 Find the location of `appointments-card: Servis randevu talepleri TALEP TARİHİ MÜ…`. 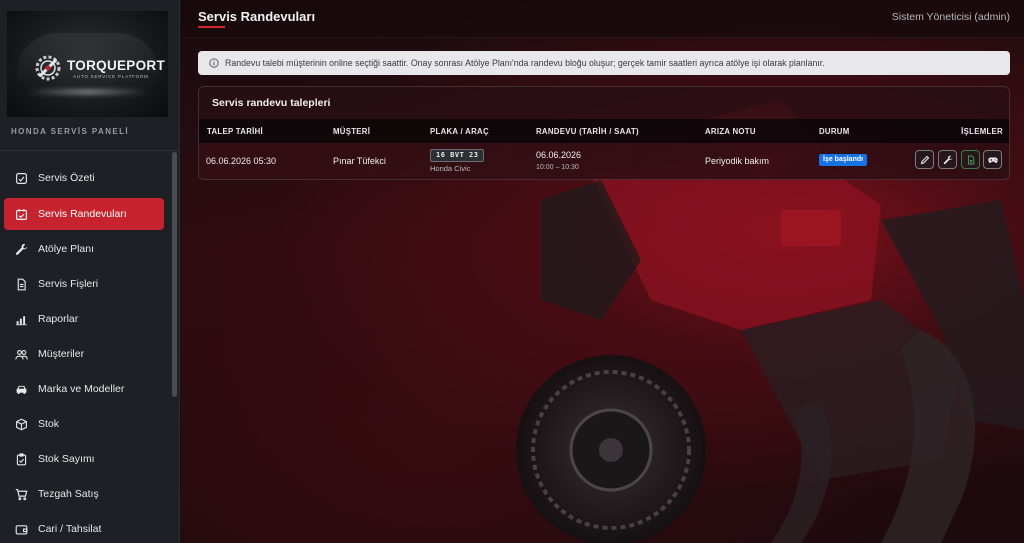

appointments-card: Servis randevu talepleri TALEP TARİHİ MÜ… is located at coordinates (604, 133).